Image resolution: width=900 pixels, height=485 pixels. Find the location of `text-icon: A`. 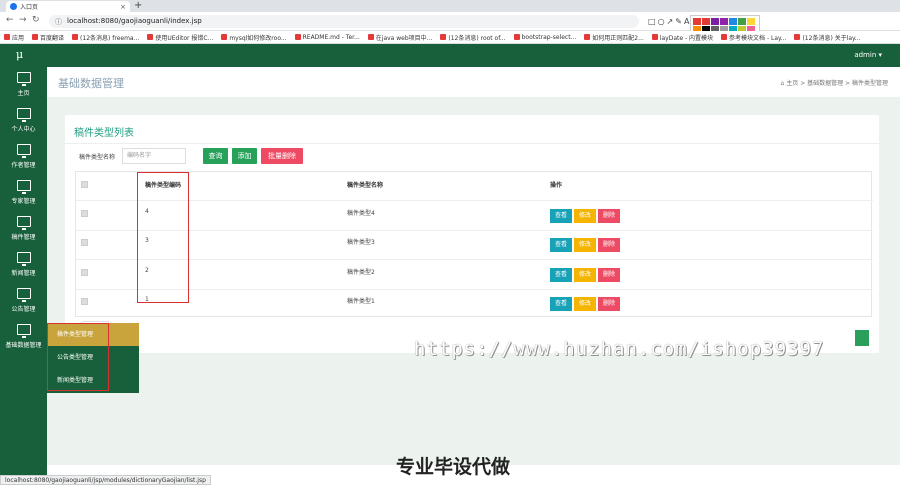

text-icon: A is located at coordinates (686, 21).